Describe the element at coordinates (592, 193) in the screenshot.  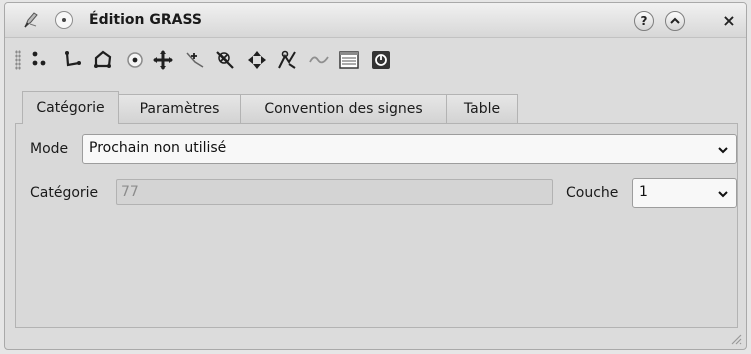
I see `layer-label: Couche` at that location.